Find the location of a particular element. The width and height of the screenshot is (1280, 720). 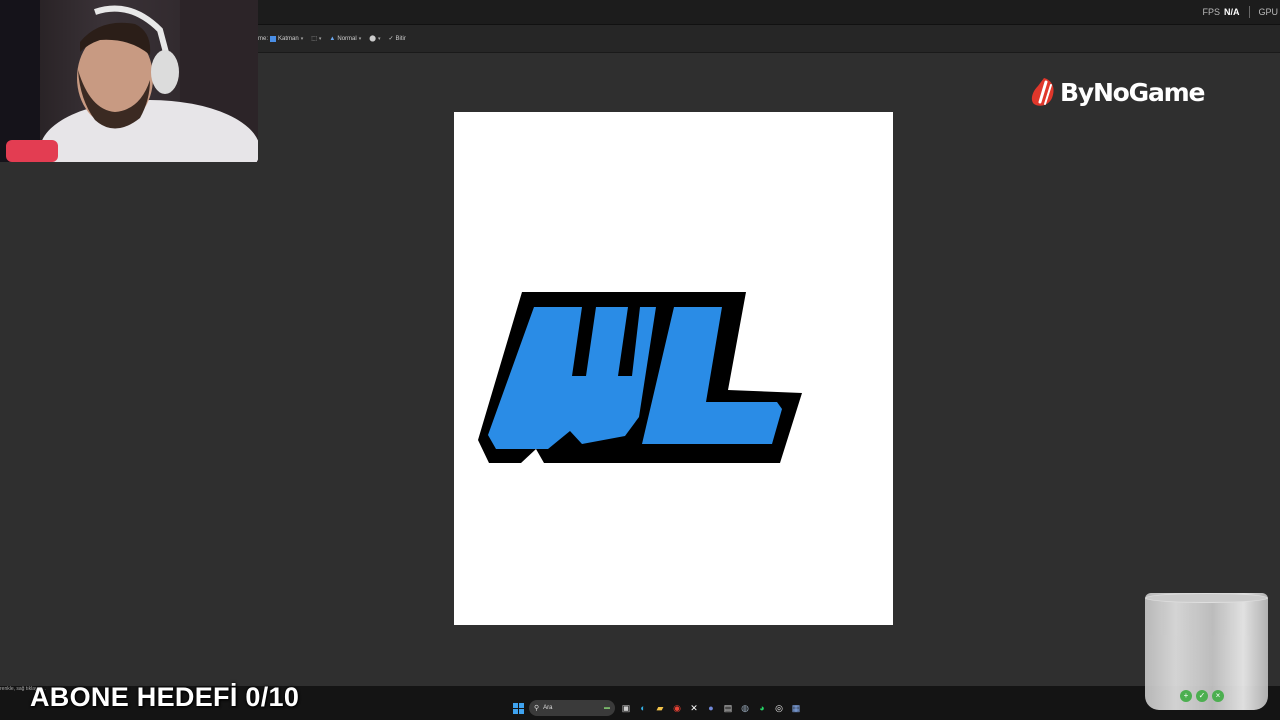

windows-start-icon is located at coordinates (518, 708).